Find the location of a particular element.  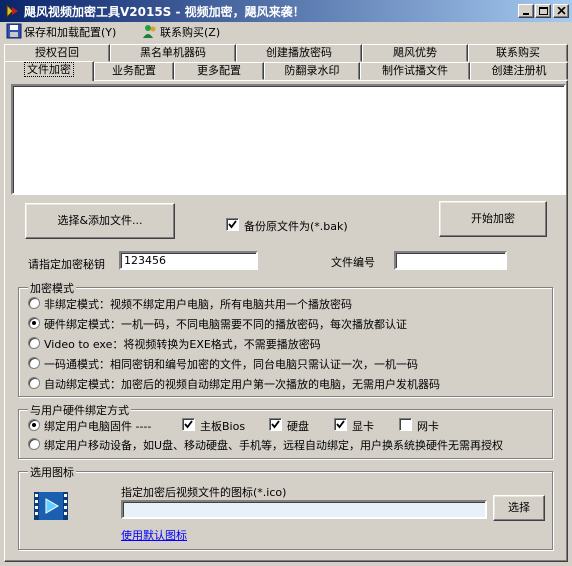

menu-contact-buy-label: 联系购买(Z) is located at coordinates (190, 32).